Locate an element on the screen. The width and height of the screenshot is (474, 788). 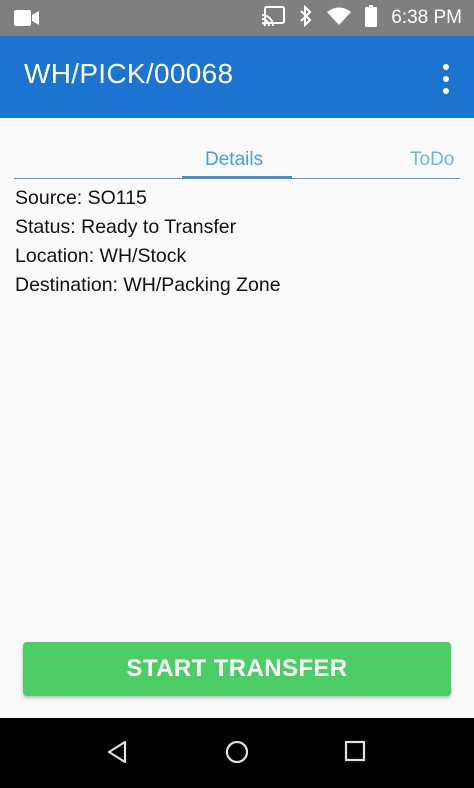
status-time: 6:38 PM is located at coordinates (426, 17).